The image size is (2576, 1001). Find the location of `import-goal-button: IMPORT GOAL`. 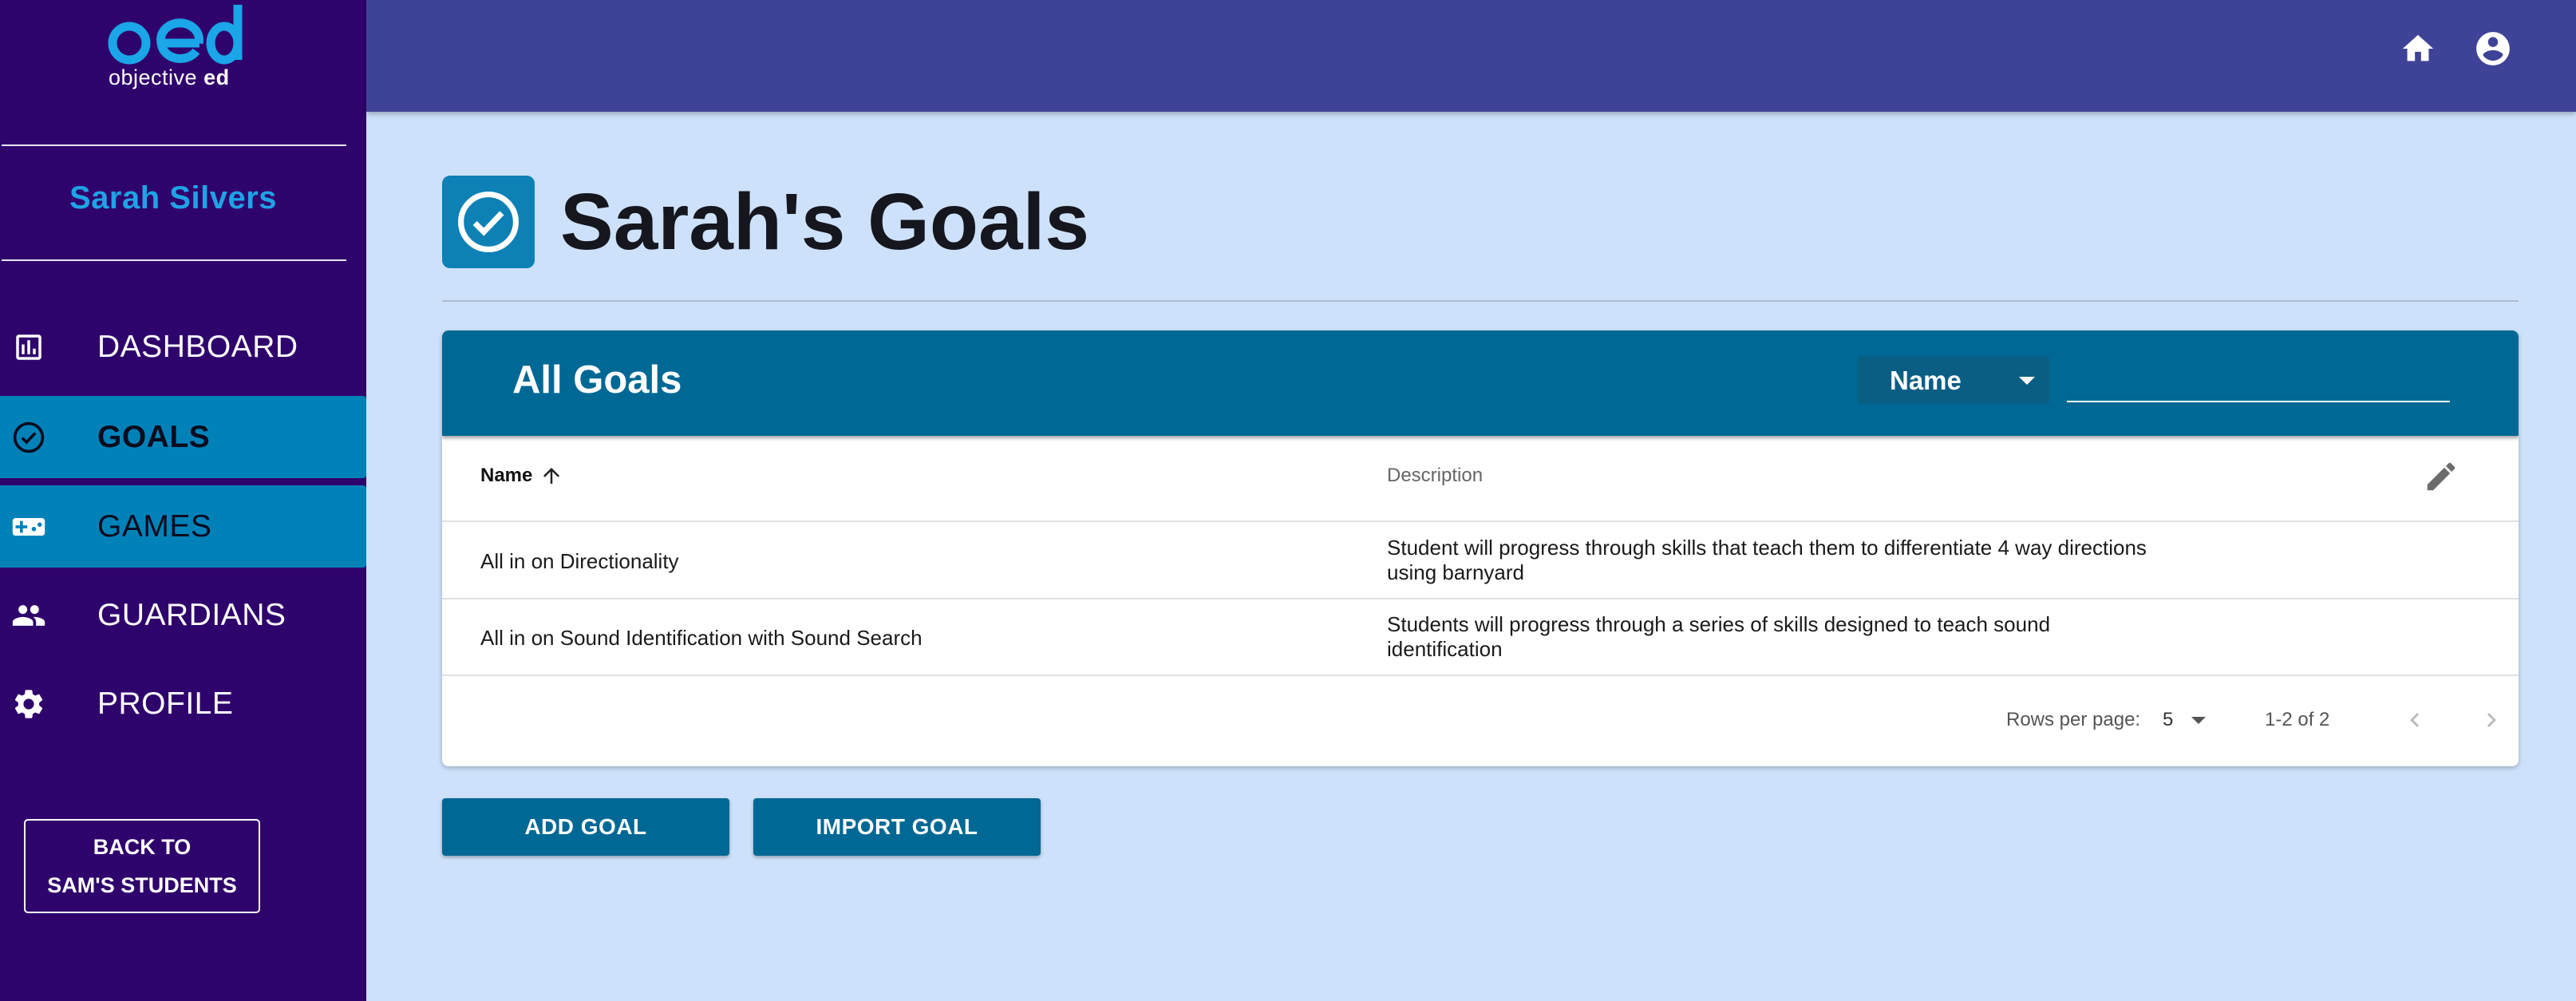

import-goal-button: IMPORT GOAL is located at coordinates (897, 827).